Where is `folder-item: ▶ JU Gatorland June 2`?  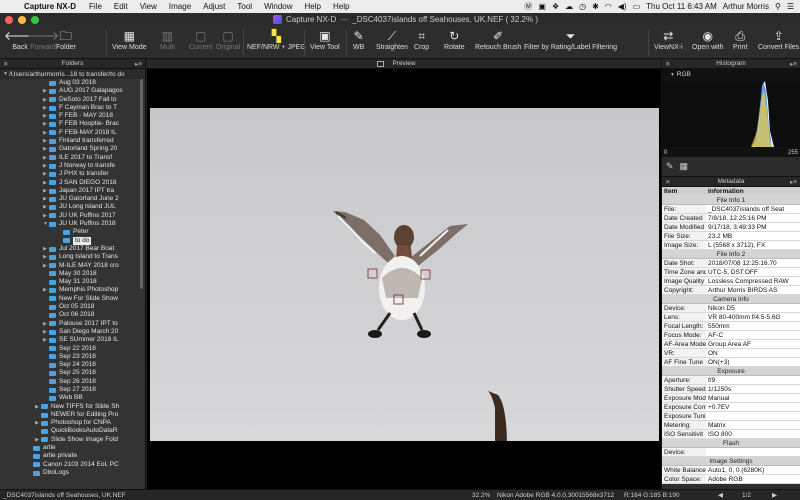
folder-item: ▶ JU Gatorland June 2 is located at coordinates (72, 199).